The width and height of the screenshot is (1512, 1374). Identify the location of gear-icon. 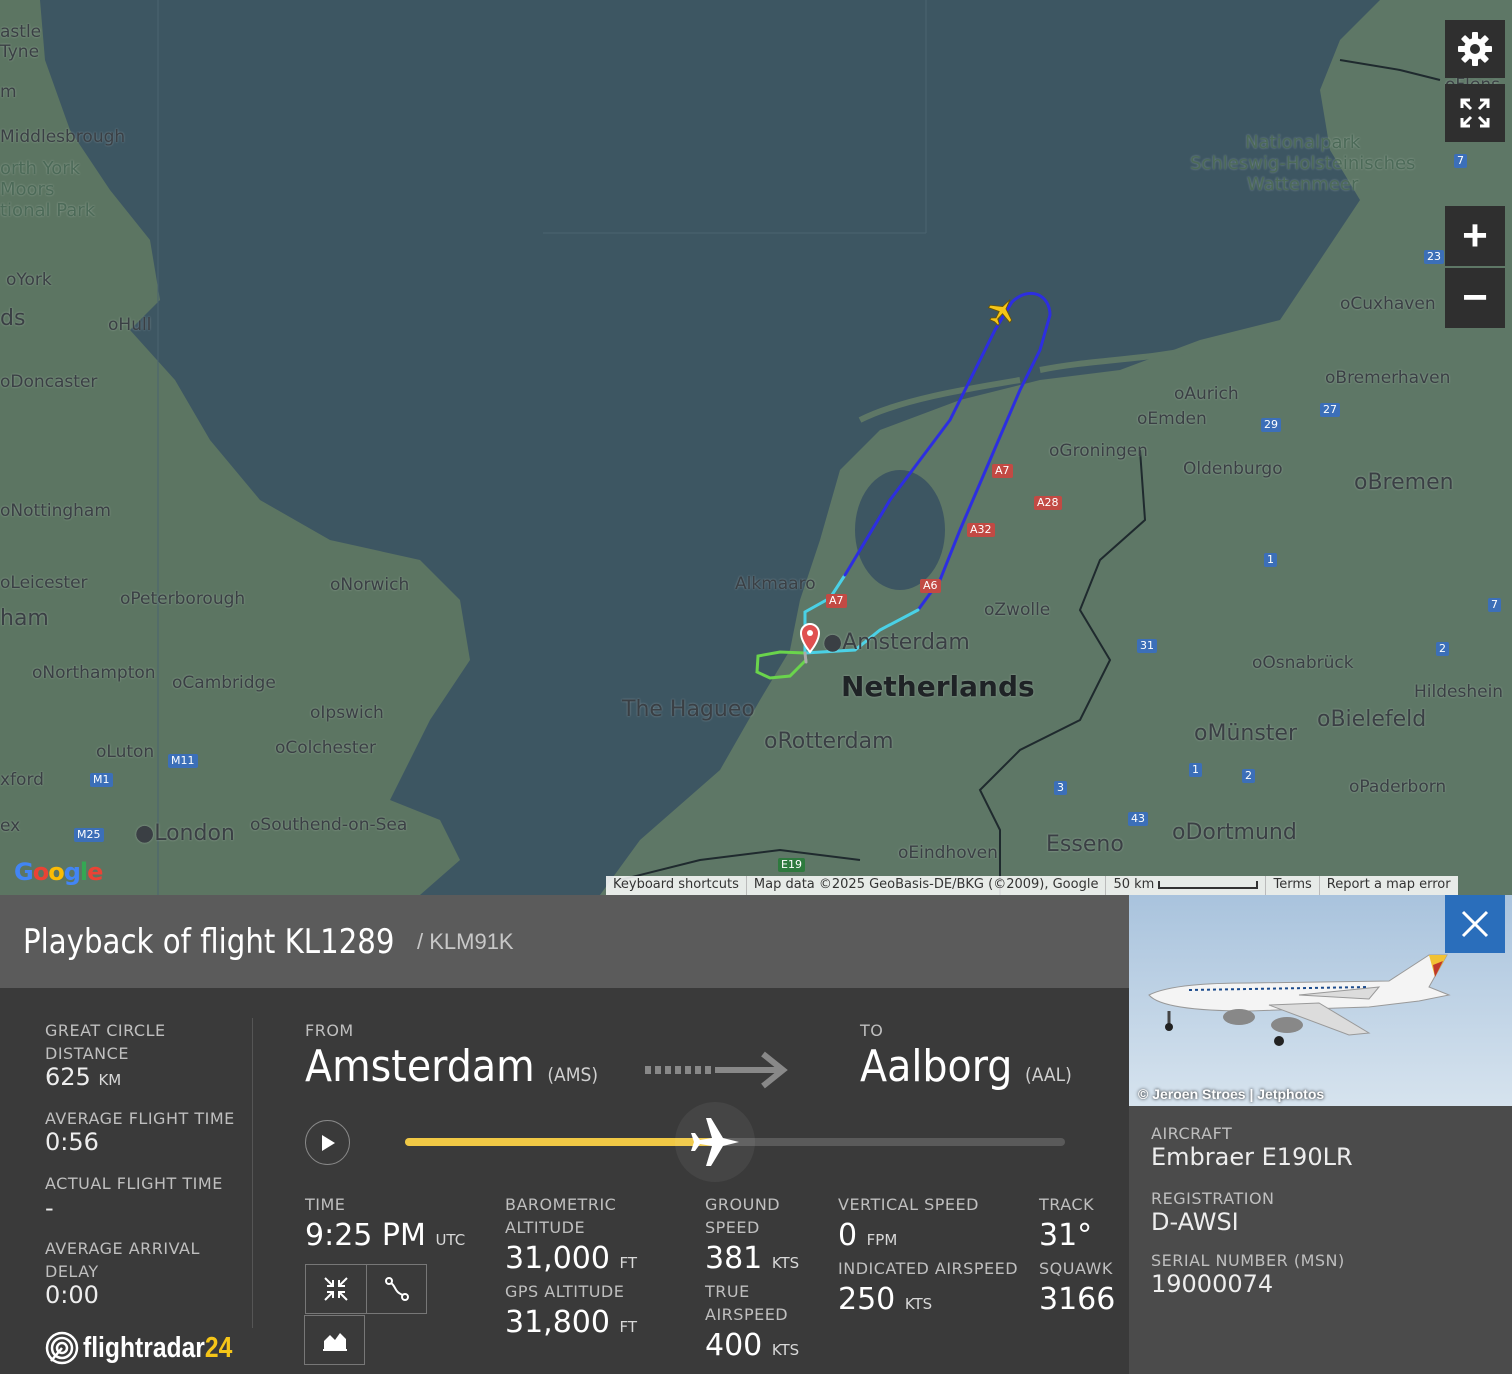
(1475, 49).